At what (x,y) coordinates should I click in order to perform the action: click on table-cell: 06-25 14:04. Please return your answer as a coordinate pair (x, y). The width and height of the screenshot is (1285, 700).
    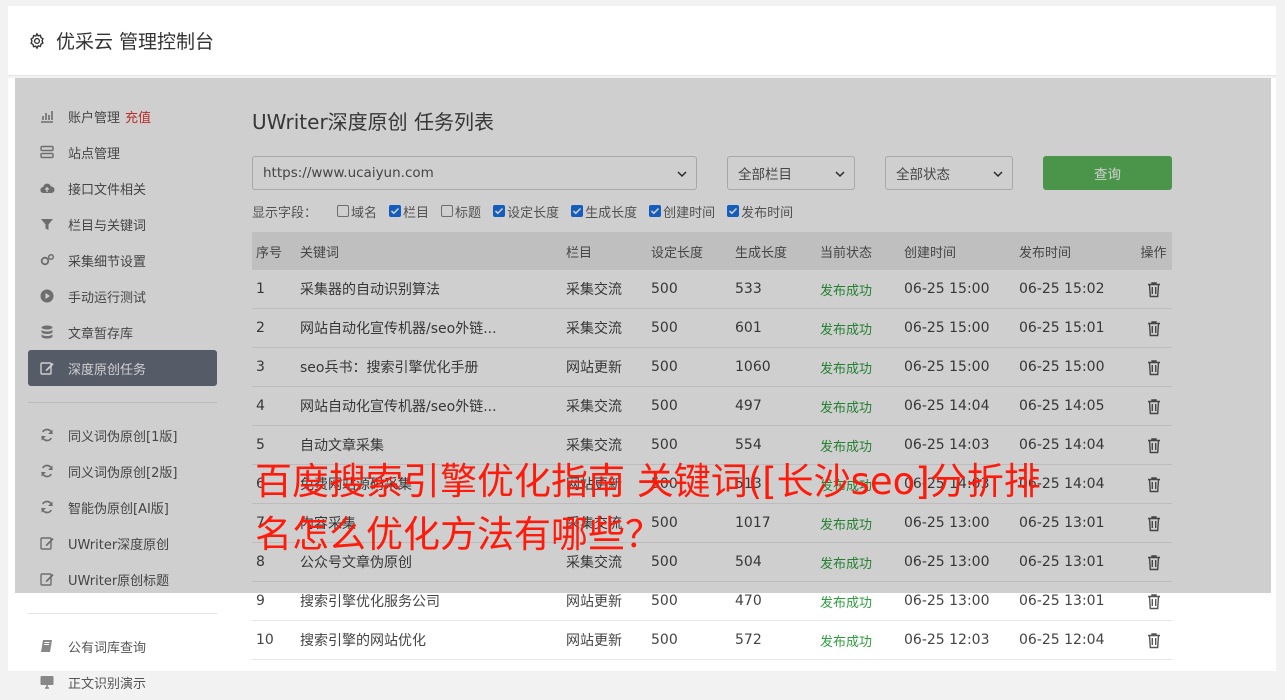
    Looking at the image, I should click on (1062, 445).